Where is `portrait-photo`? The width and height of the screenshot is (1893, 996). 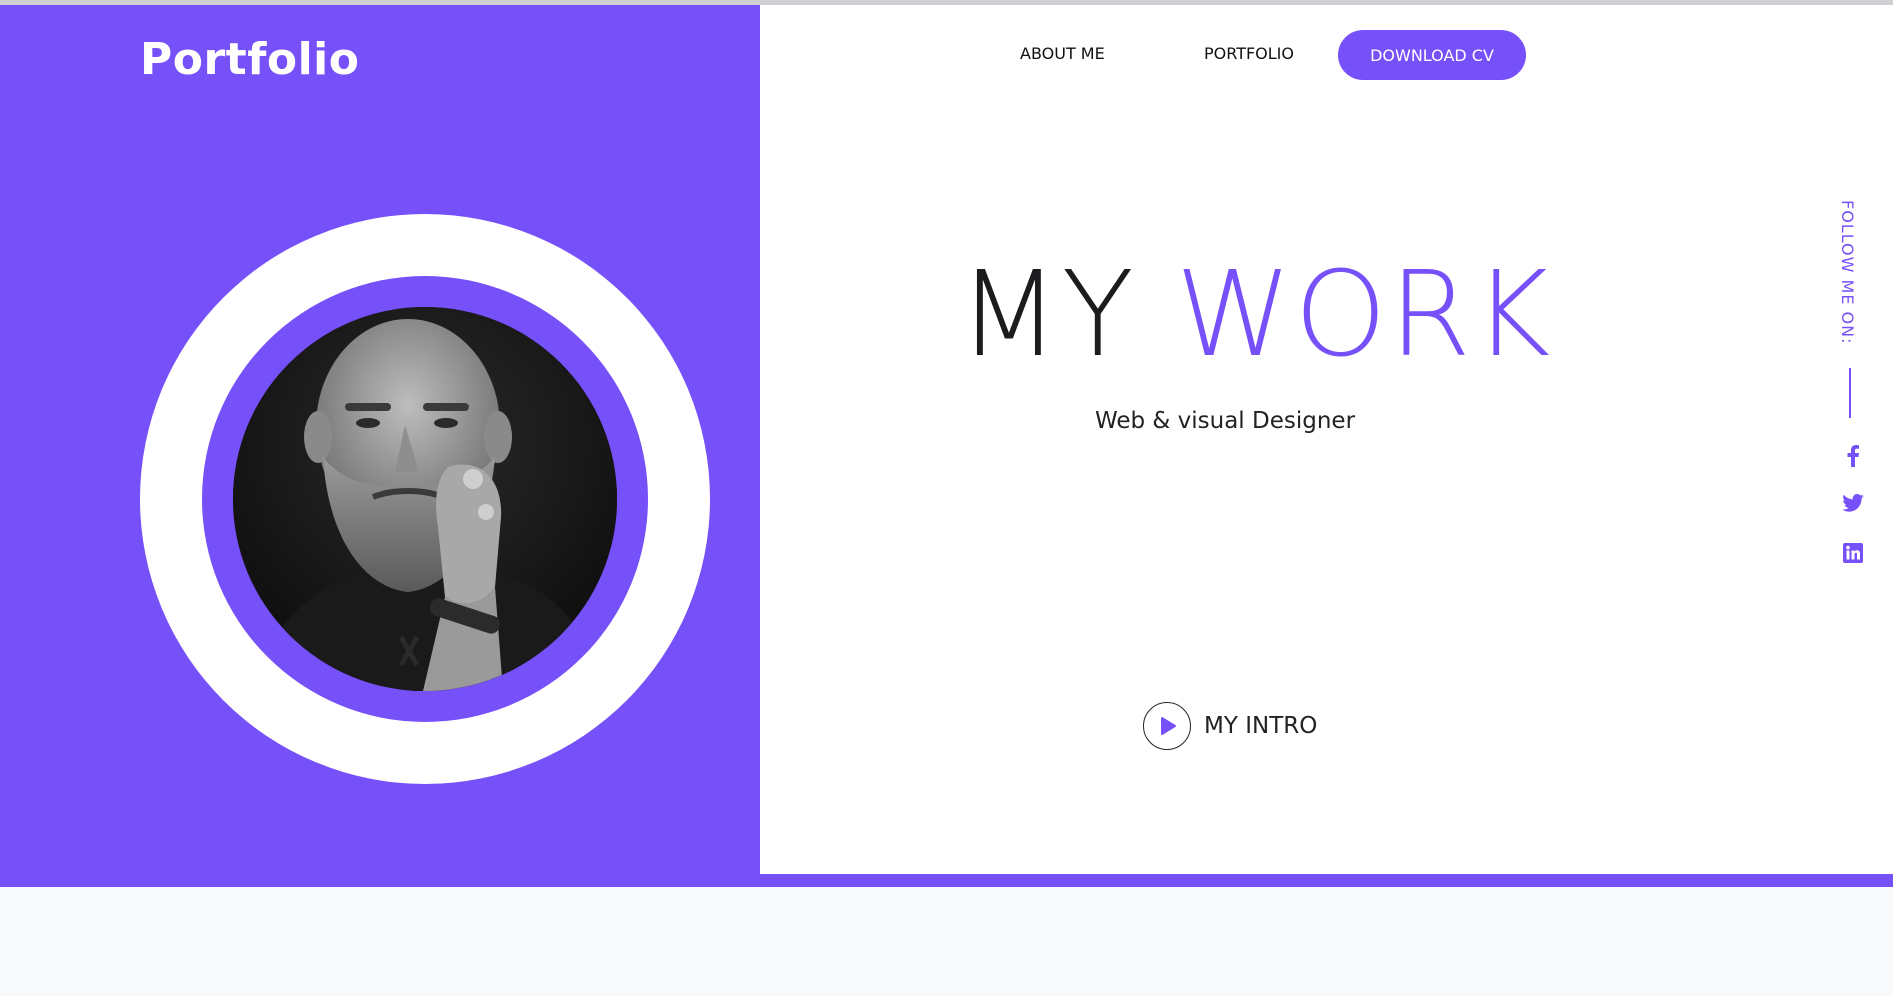
portrait-photo is located at coordinates (425, 499).